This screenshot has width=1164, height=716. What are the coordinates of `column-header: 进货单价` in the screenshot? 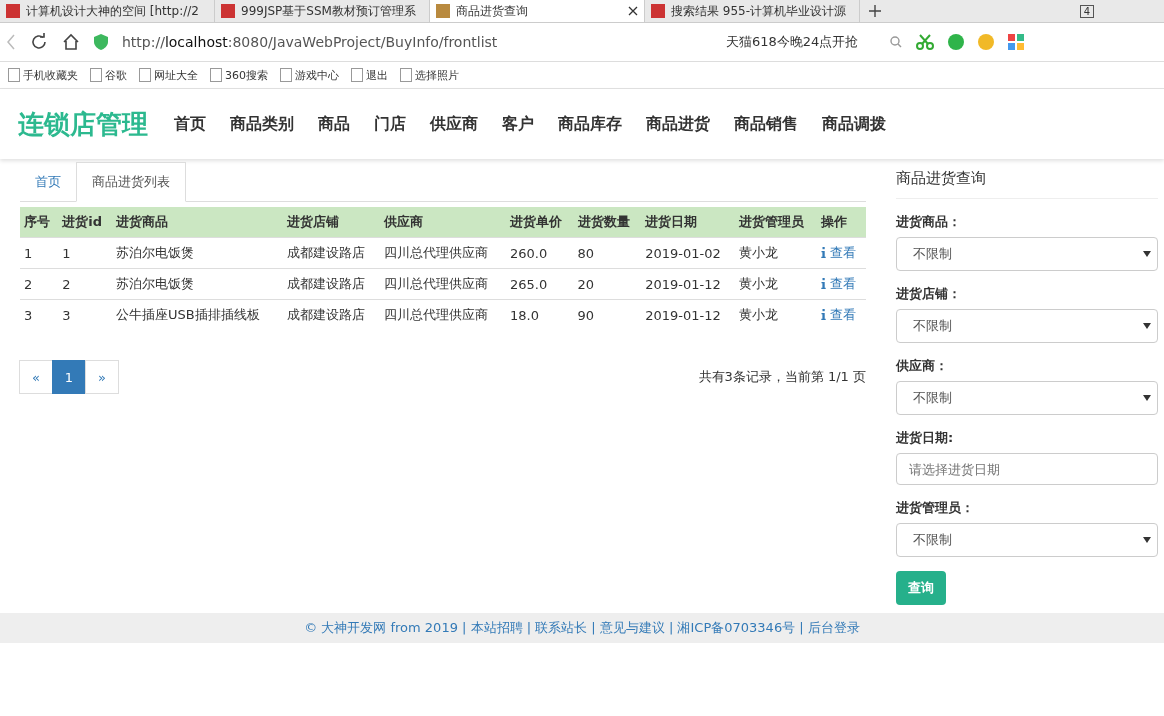 It's located at (540, 222).